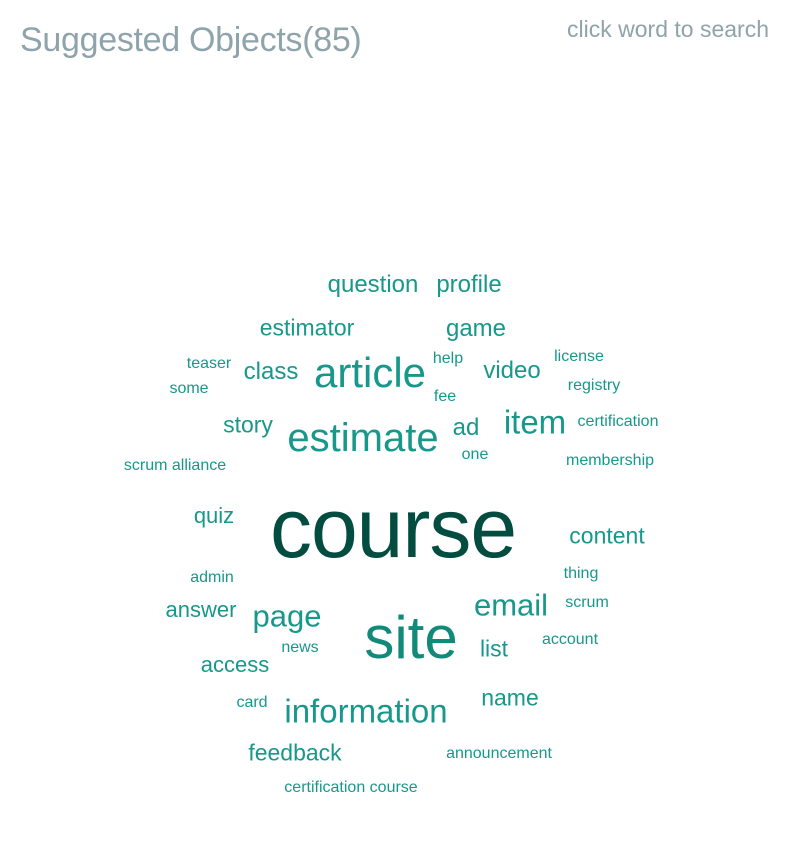  I want to click on word-cloud-item: content, so click(606, 536).